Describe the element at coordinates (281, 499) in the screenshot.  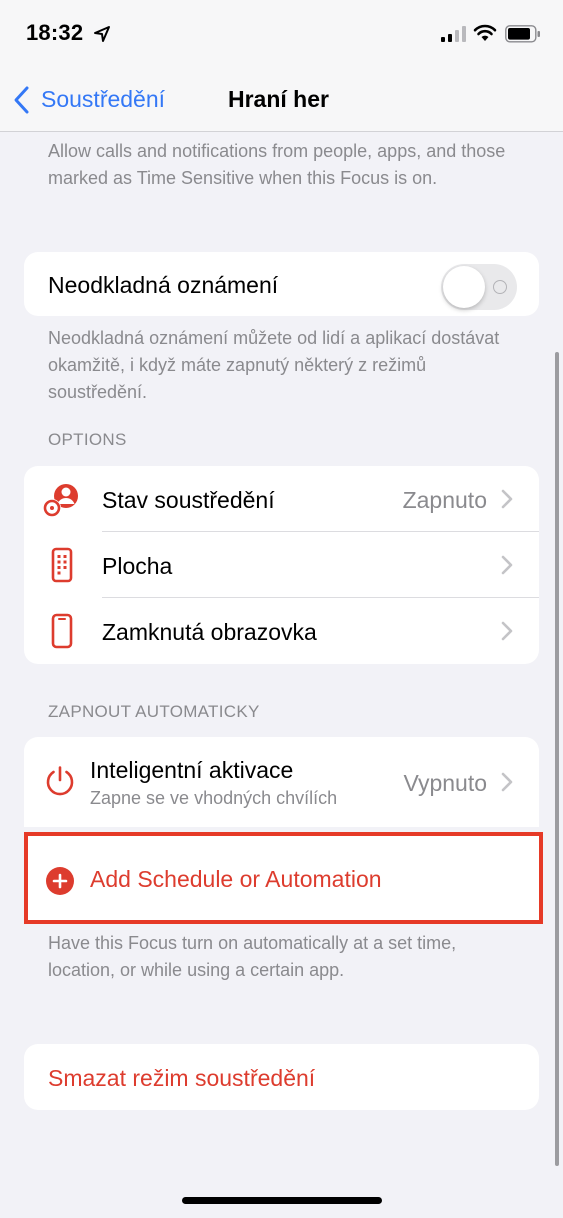
I see `option-row-focus-status: Stav soustředění Zapnuto` at that location.